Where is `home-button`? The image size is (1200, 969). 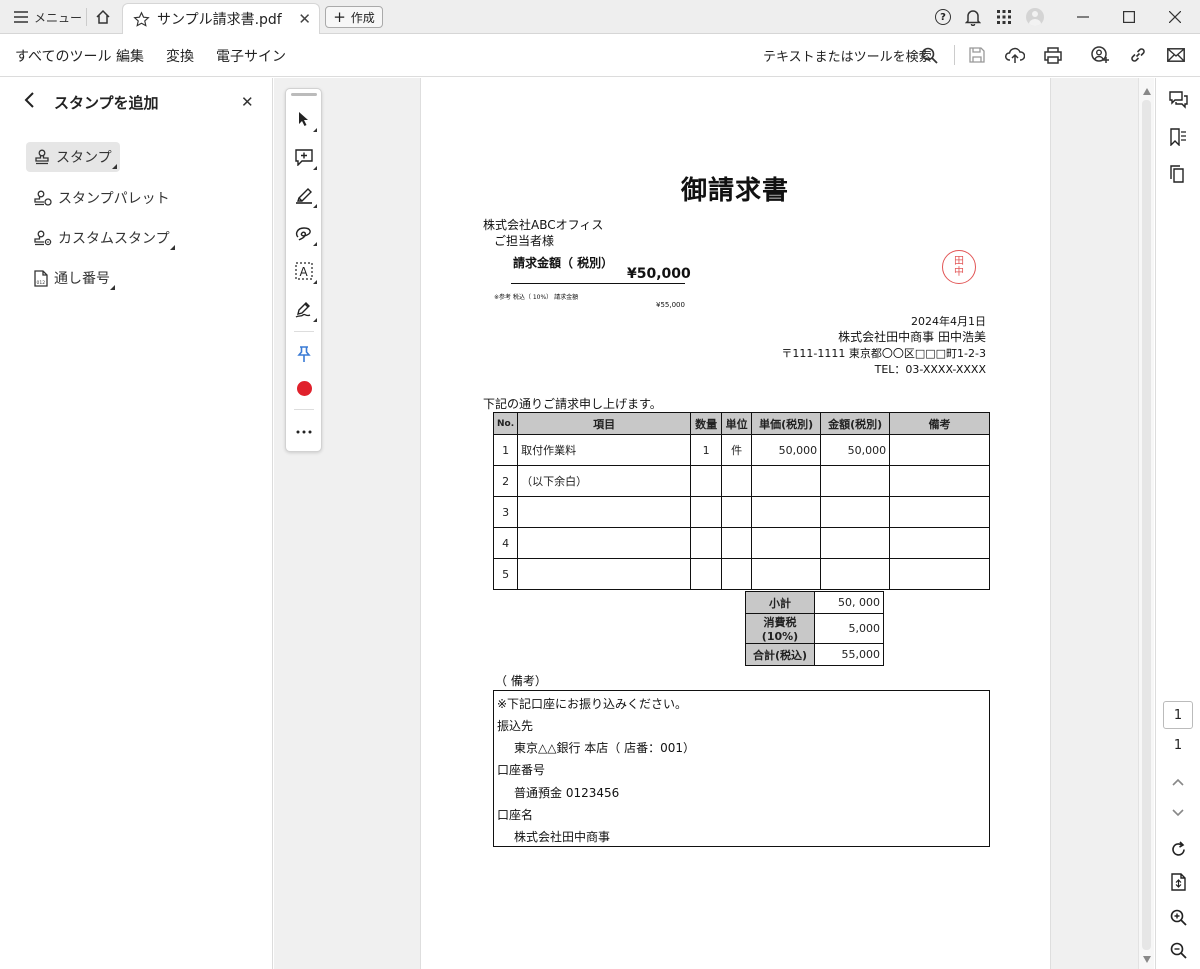
home-button is located at coordinates (103, 17).